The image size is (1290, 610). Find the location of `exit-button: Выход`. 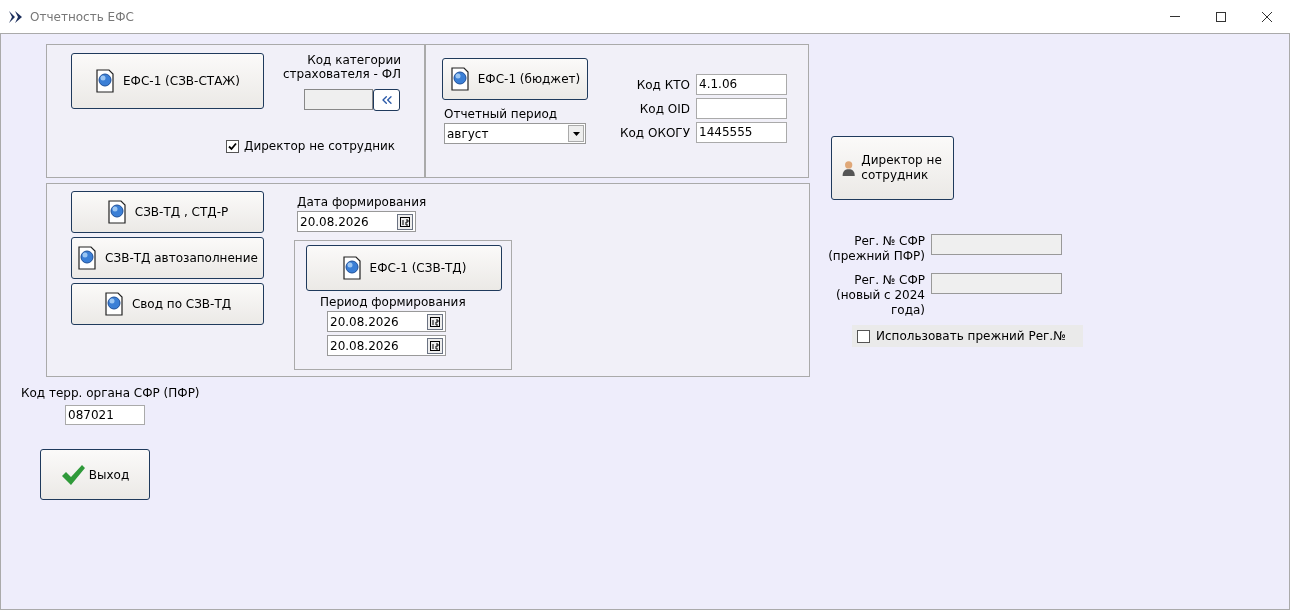

exit-button: Выход is located at coordinates (95, 474).